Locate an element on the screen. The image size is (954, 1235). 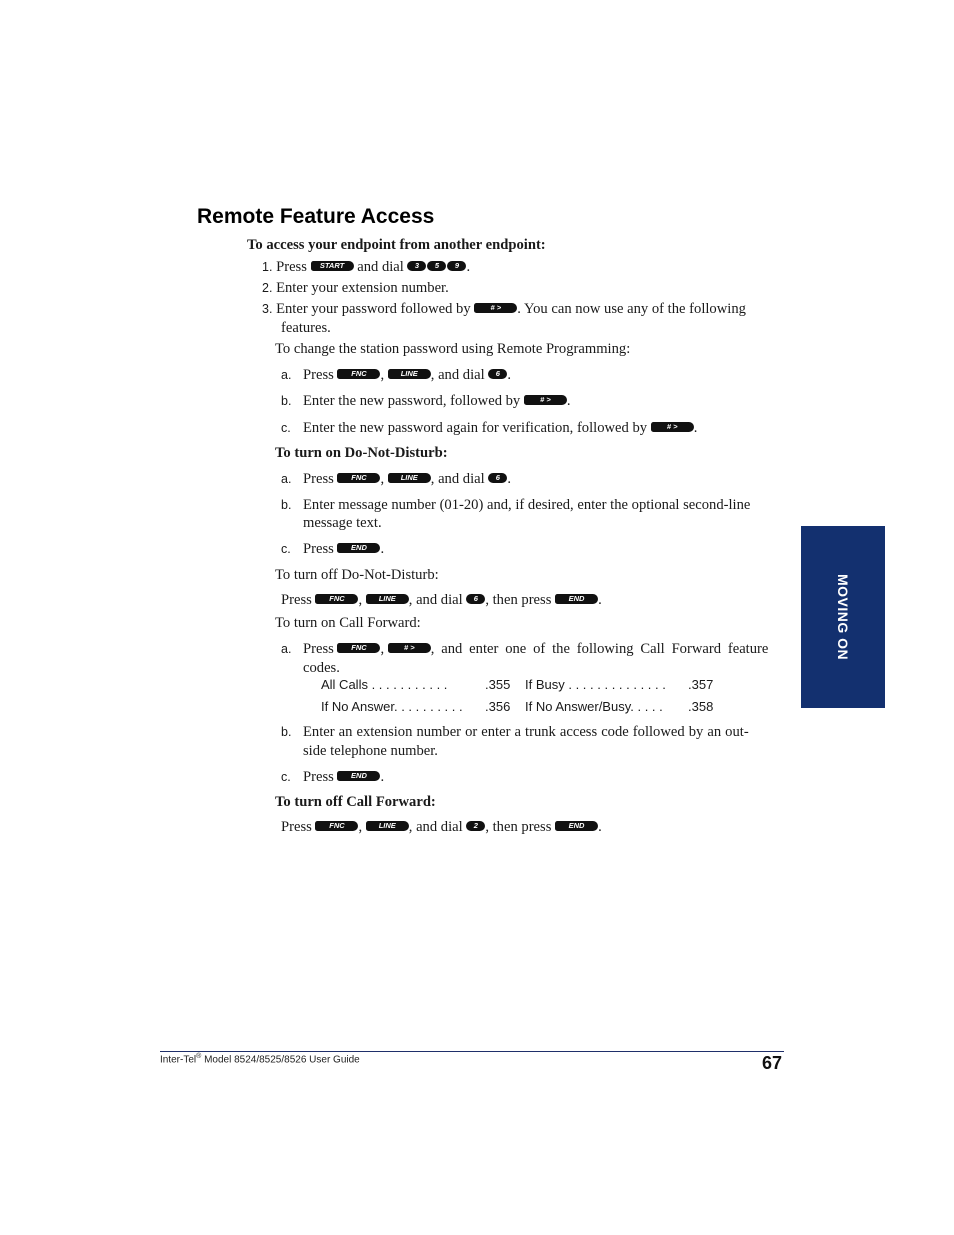
dnd-on-step-a: a. Press FNC, LINE, and dial 6. is located at coordinates (396, 479).